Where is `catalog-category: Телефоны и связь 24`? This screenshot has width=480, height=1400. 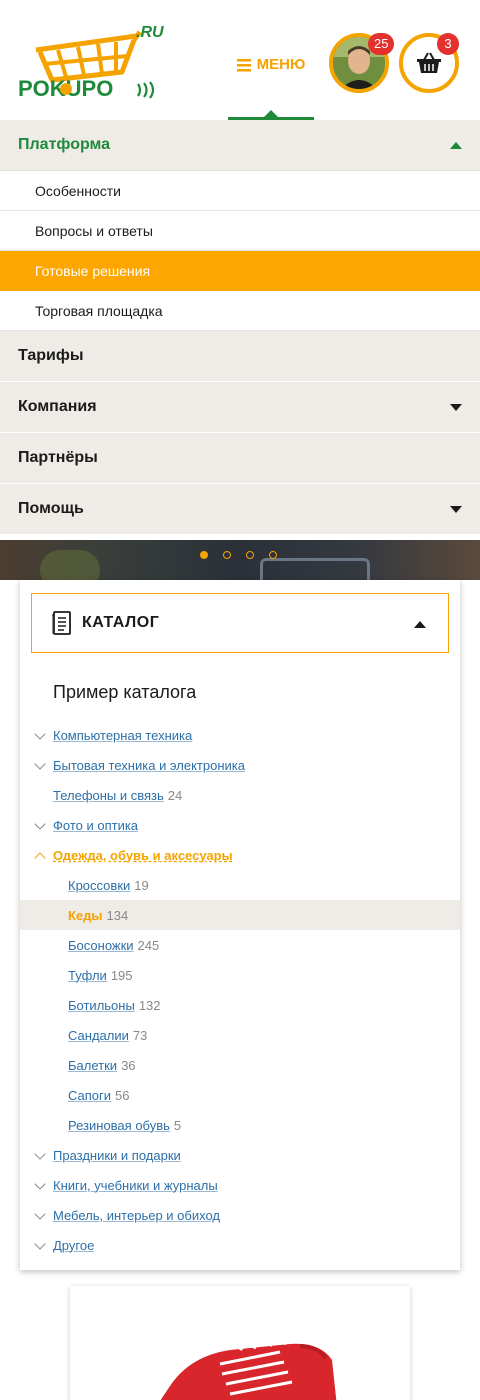 catalog-category: Телефоны и связь 24 is located at coordinates (240, 795).